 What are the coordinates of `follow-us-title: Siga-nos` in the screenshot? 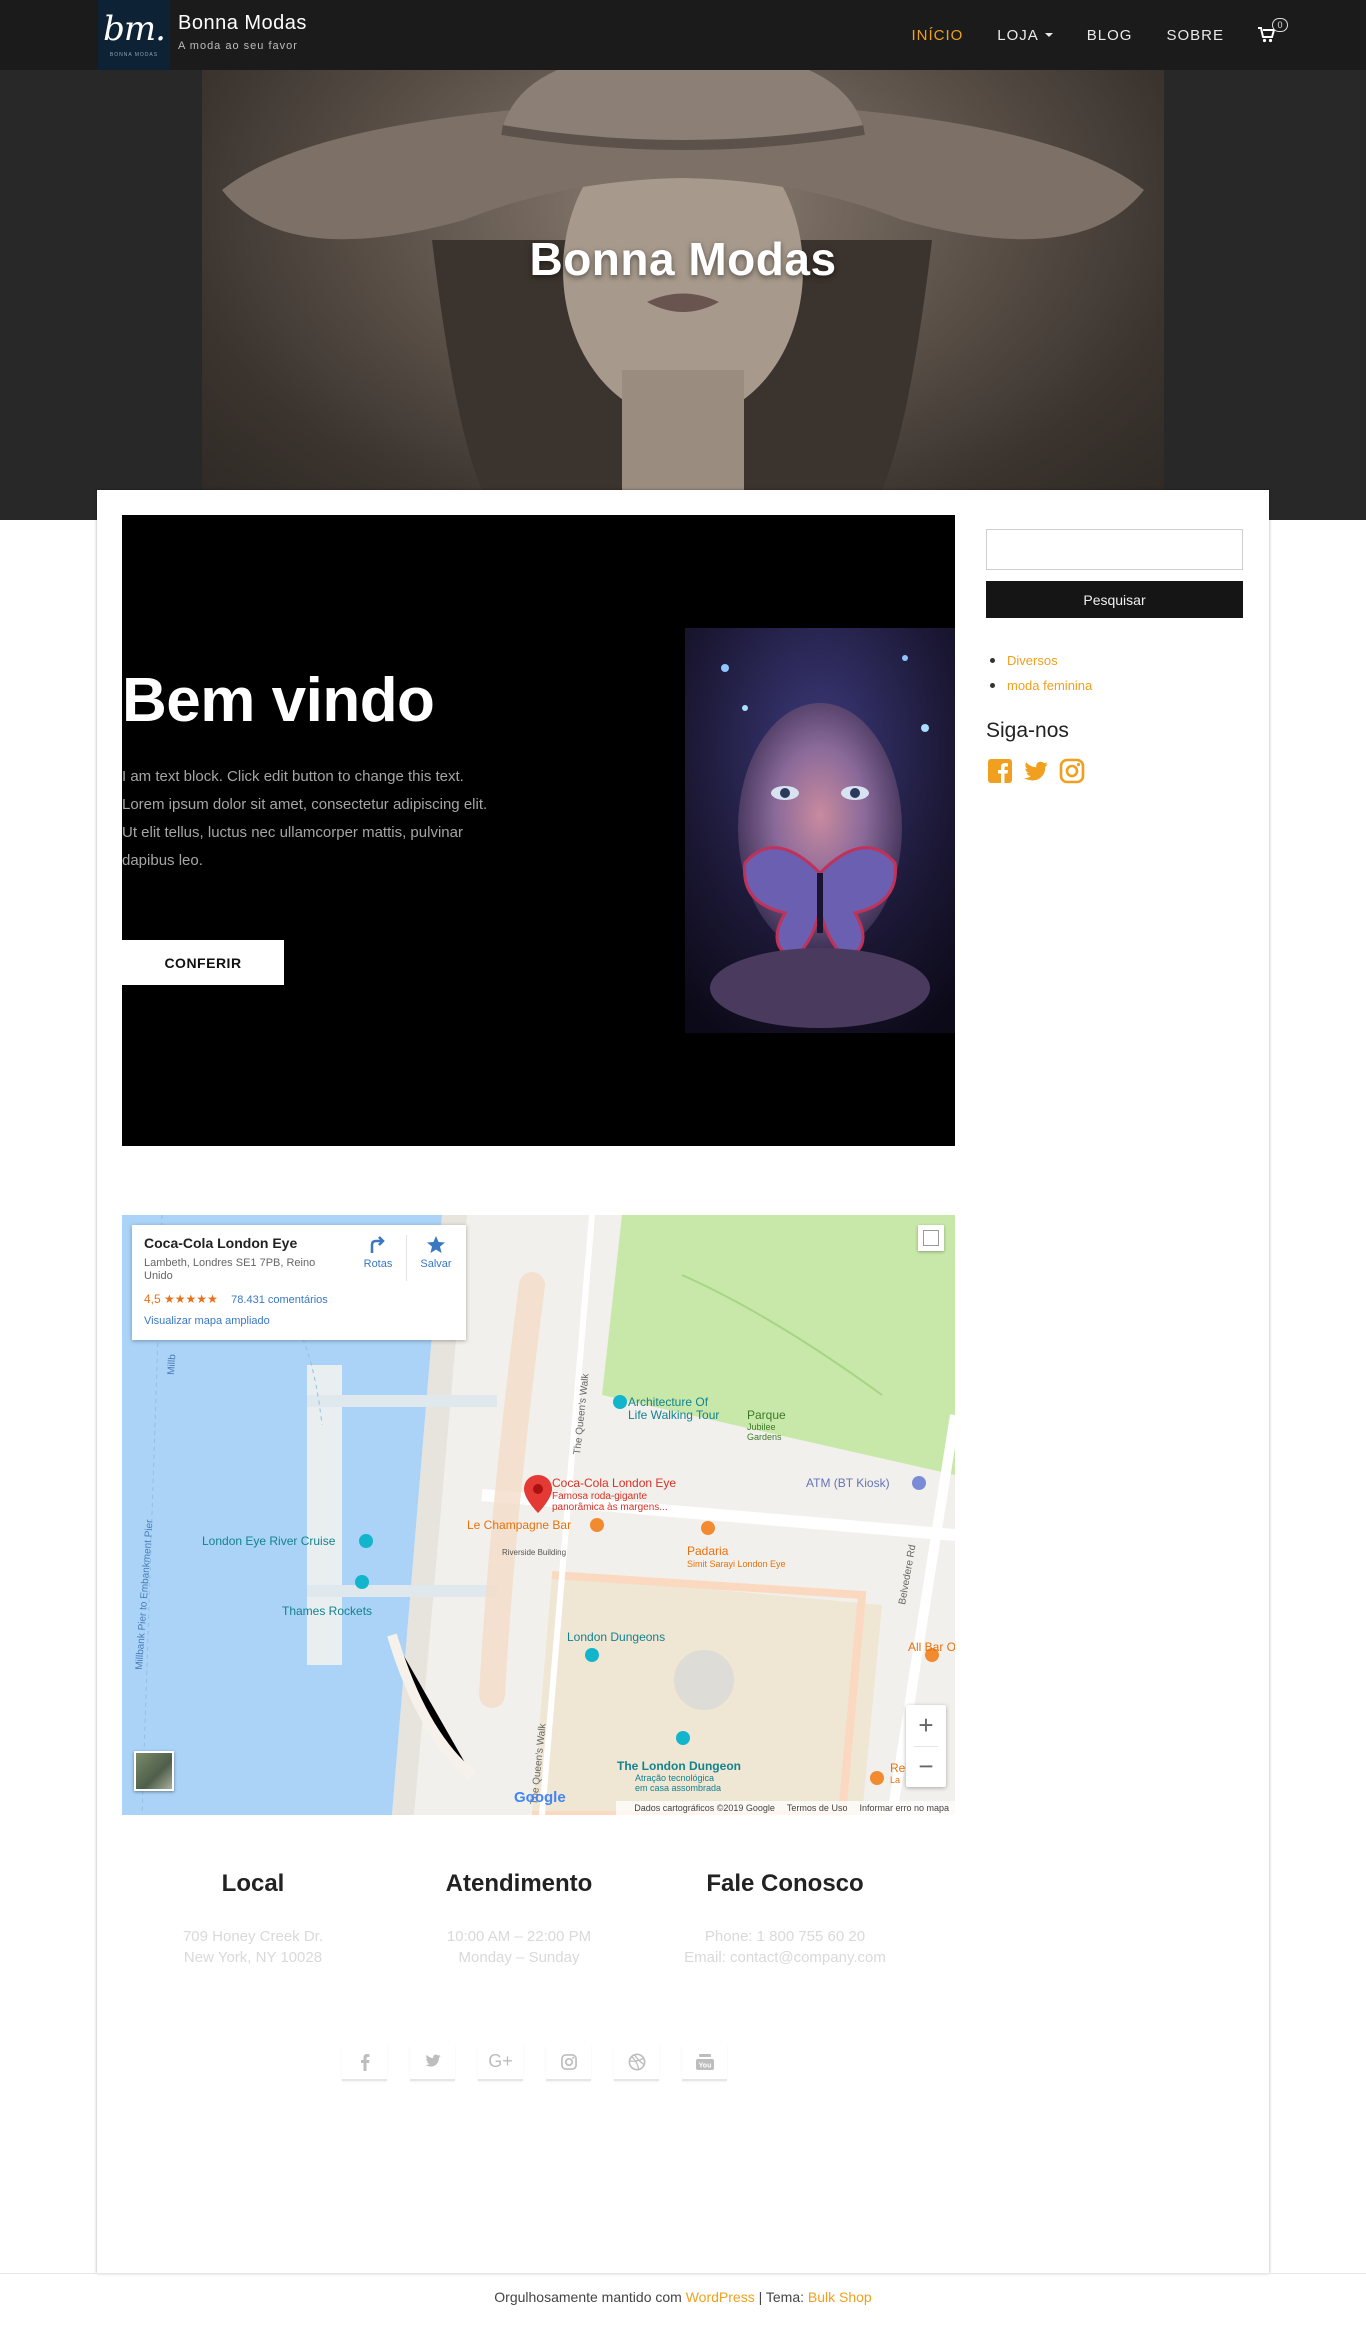 It's located at (1027, 730).